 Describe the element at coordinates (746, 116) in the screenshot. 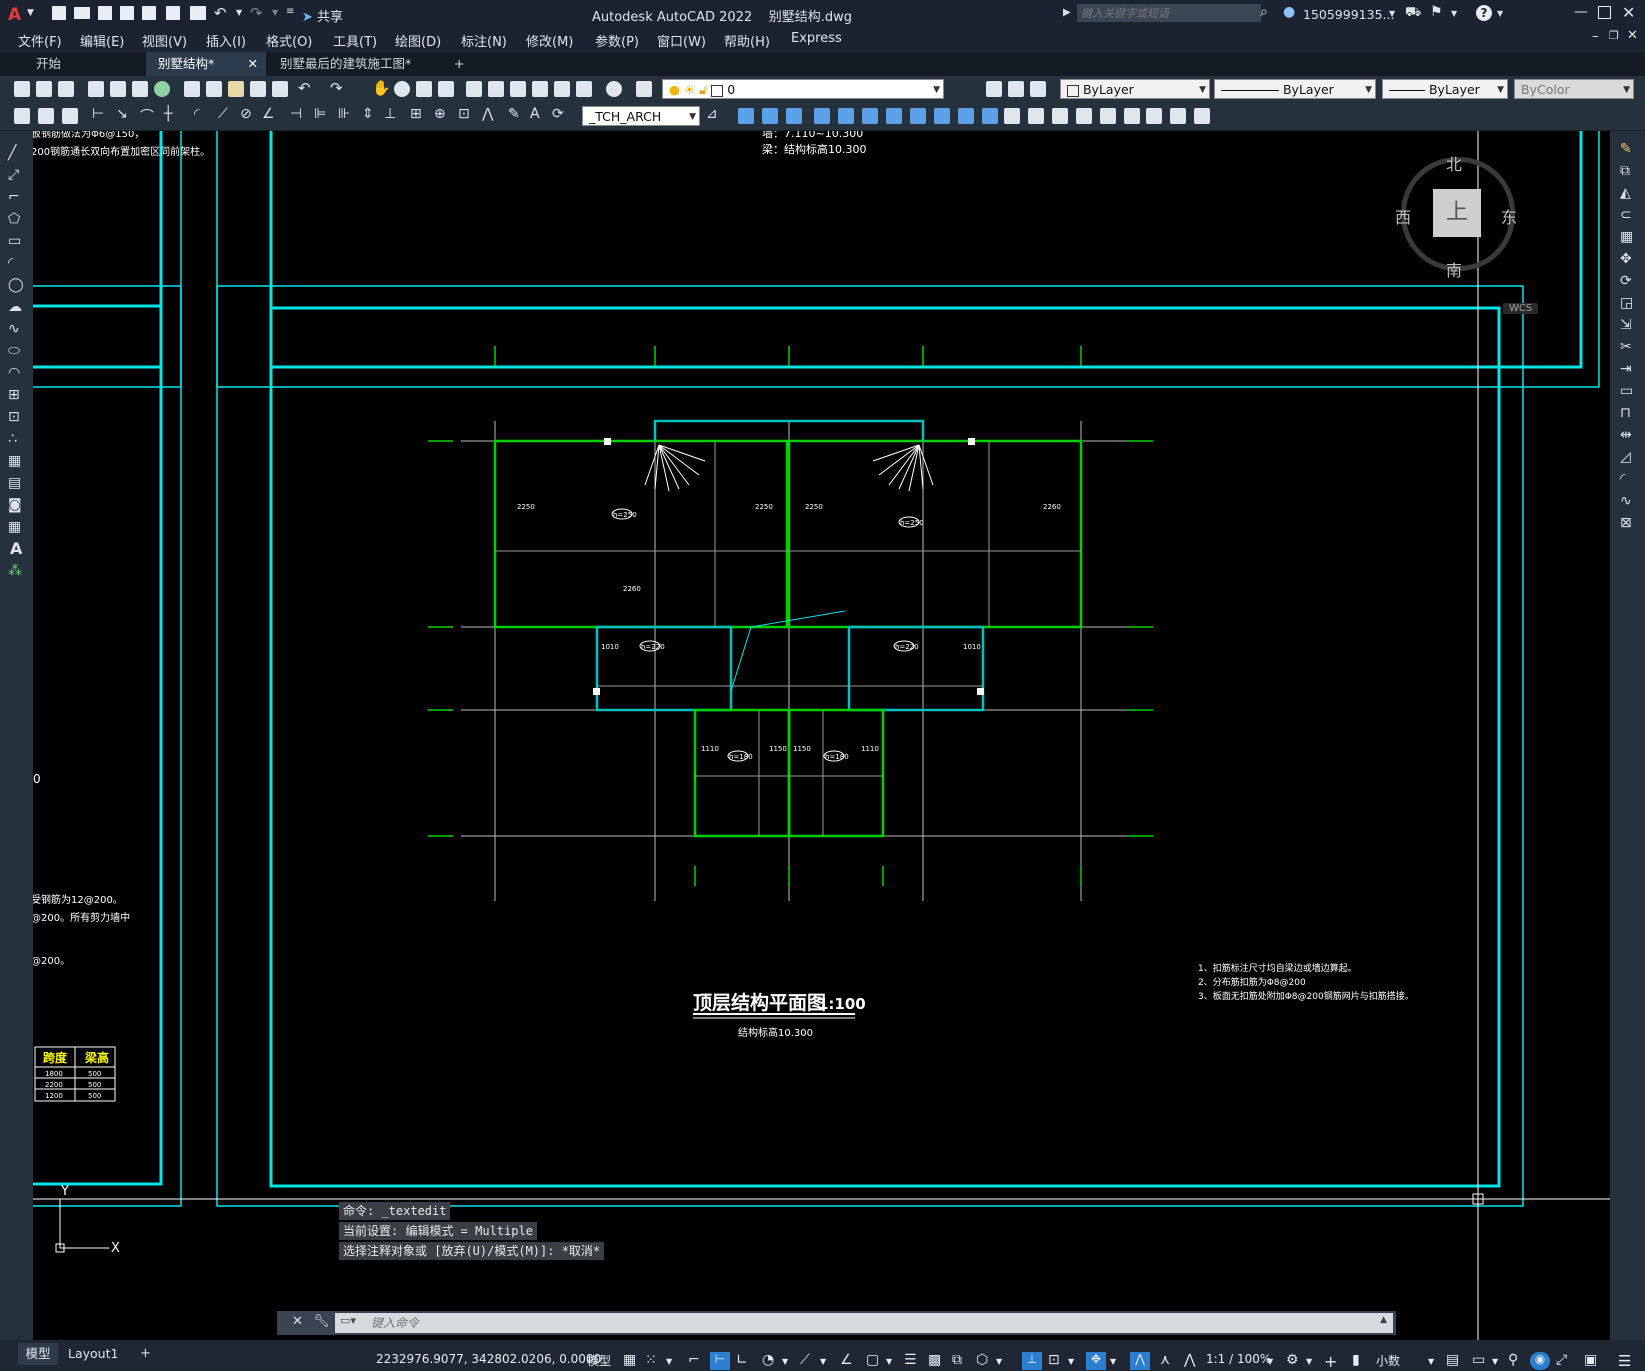

I see `erase-icon` at that location.